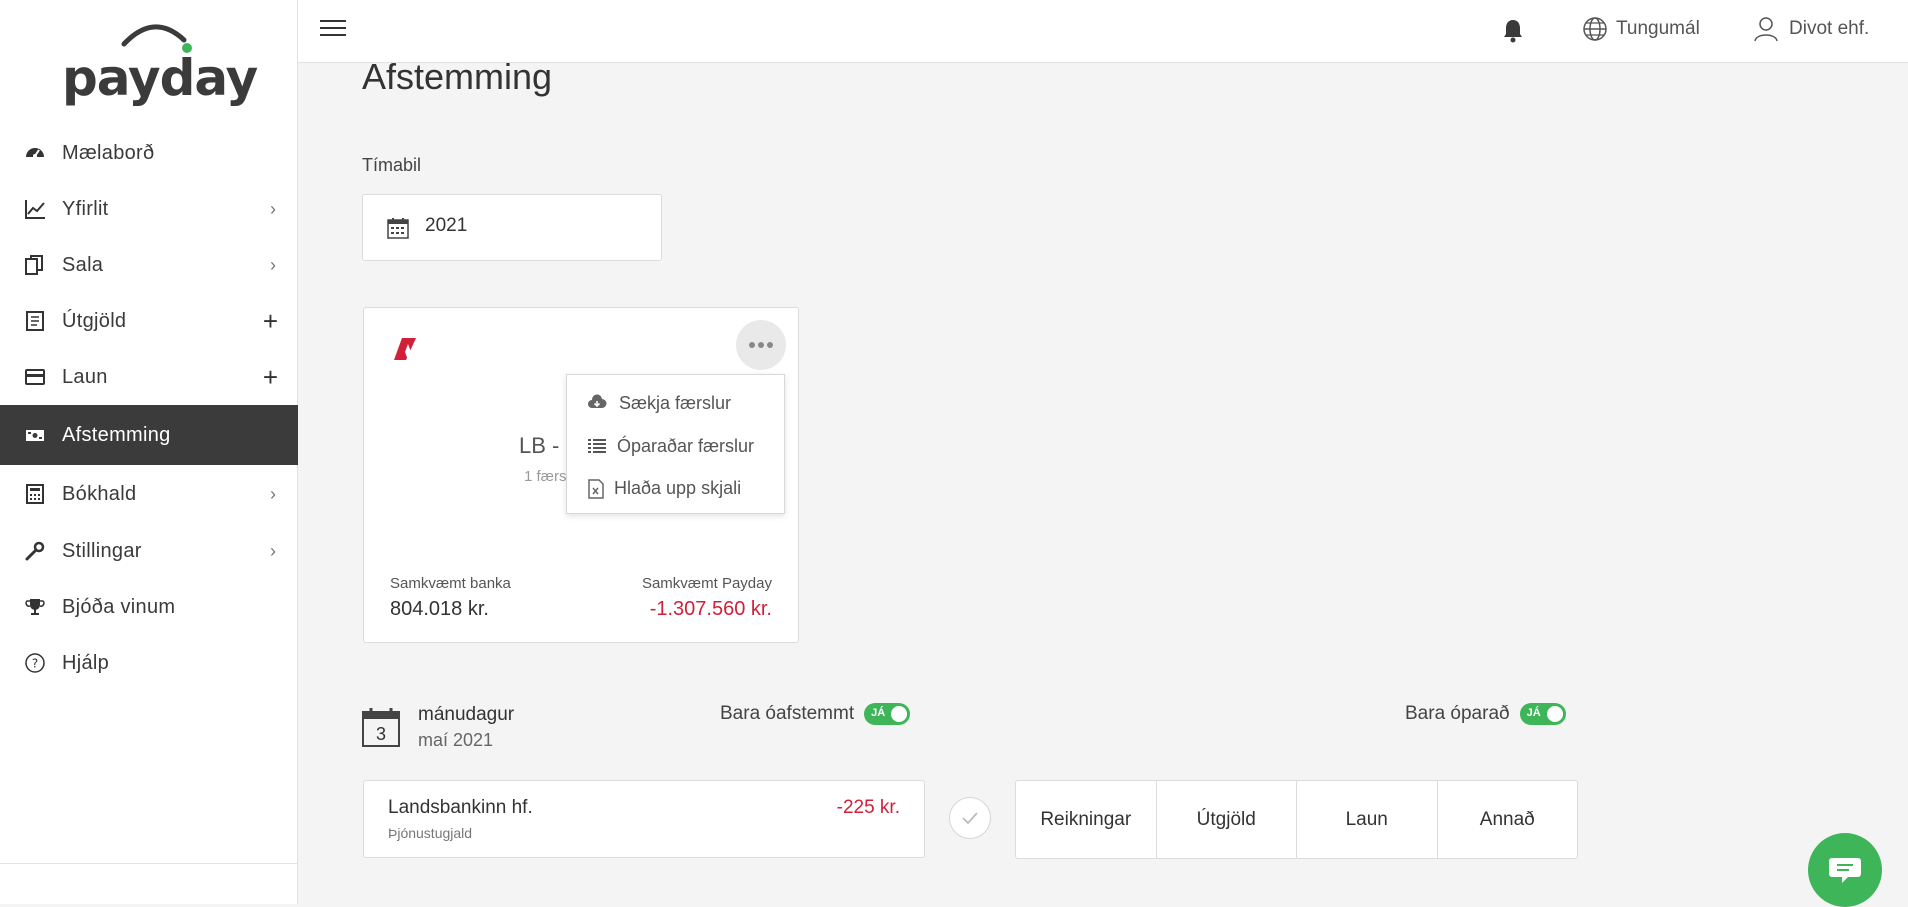  What do you see at coordinates (392, 165) in the screenshot?
I see `period-label: Tímabil` at bounding box center [392, 165].